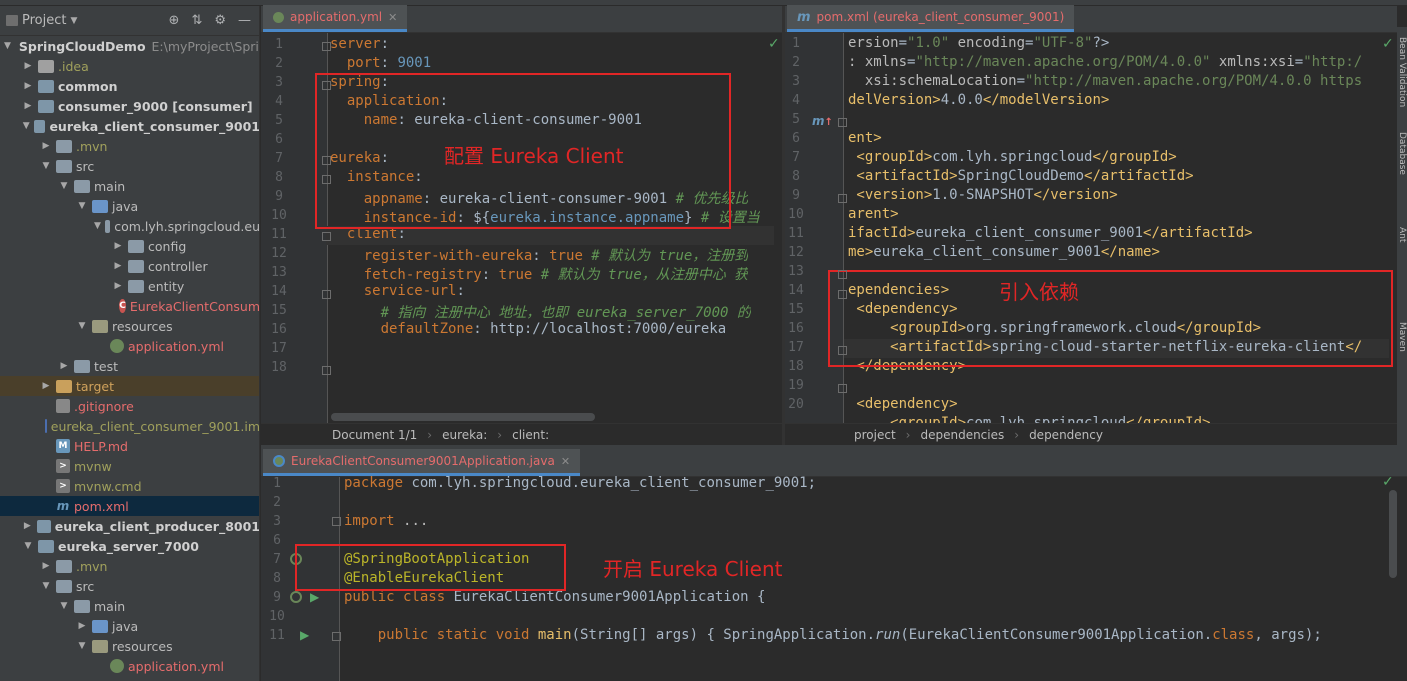 The image size is (1407, 681). Describe the element at coordinates (129, 86) in the screenshot. I see `tree-item: ▶ common` at that location.